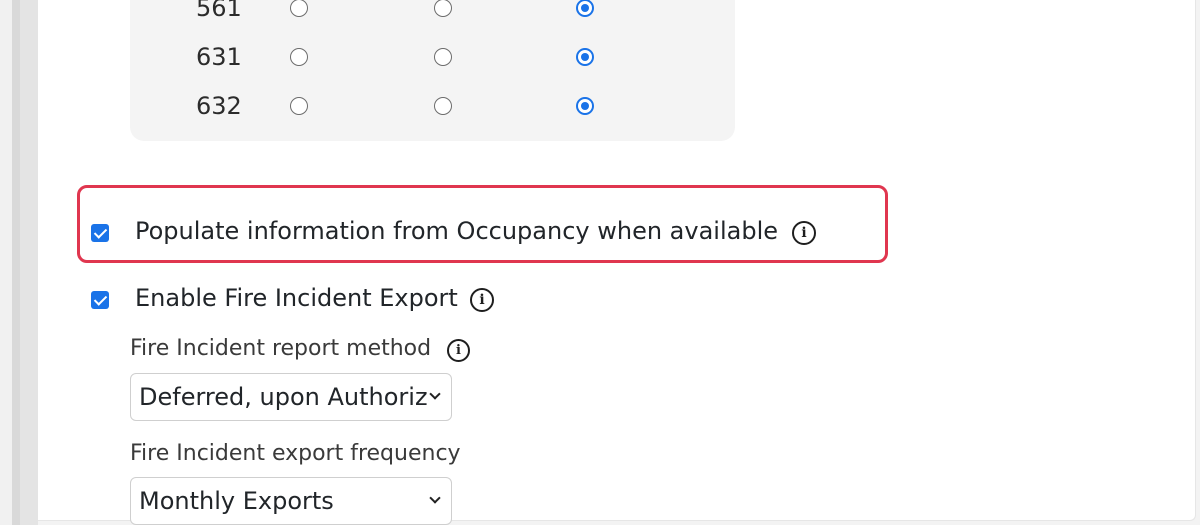 This screenshot has height=525, width=1200. What do you see at coordinates (219, 57) in the screenshot?
I see `row-label: 631` at bounding box center [219, 57].